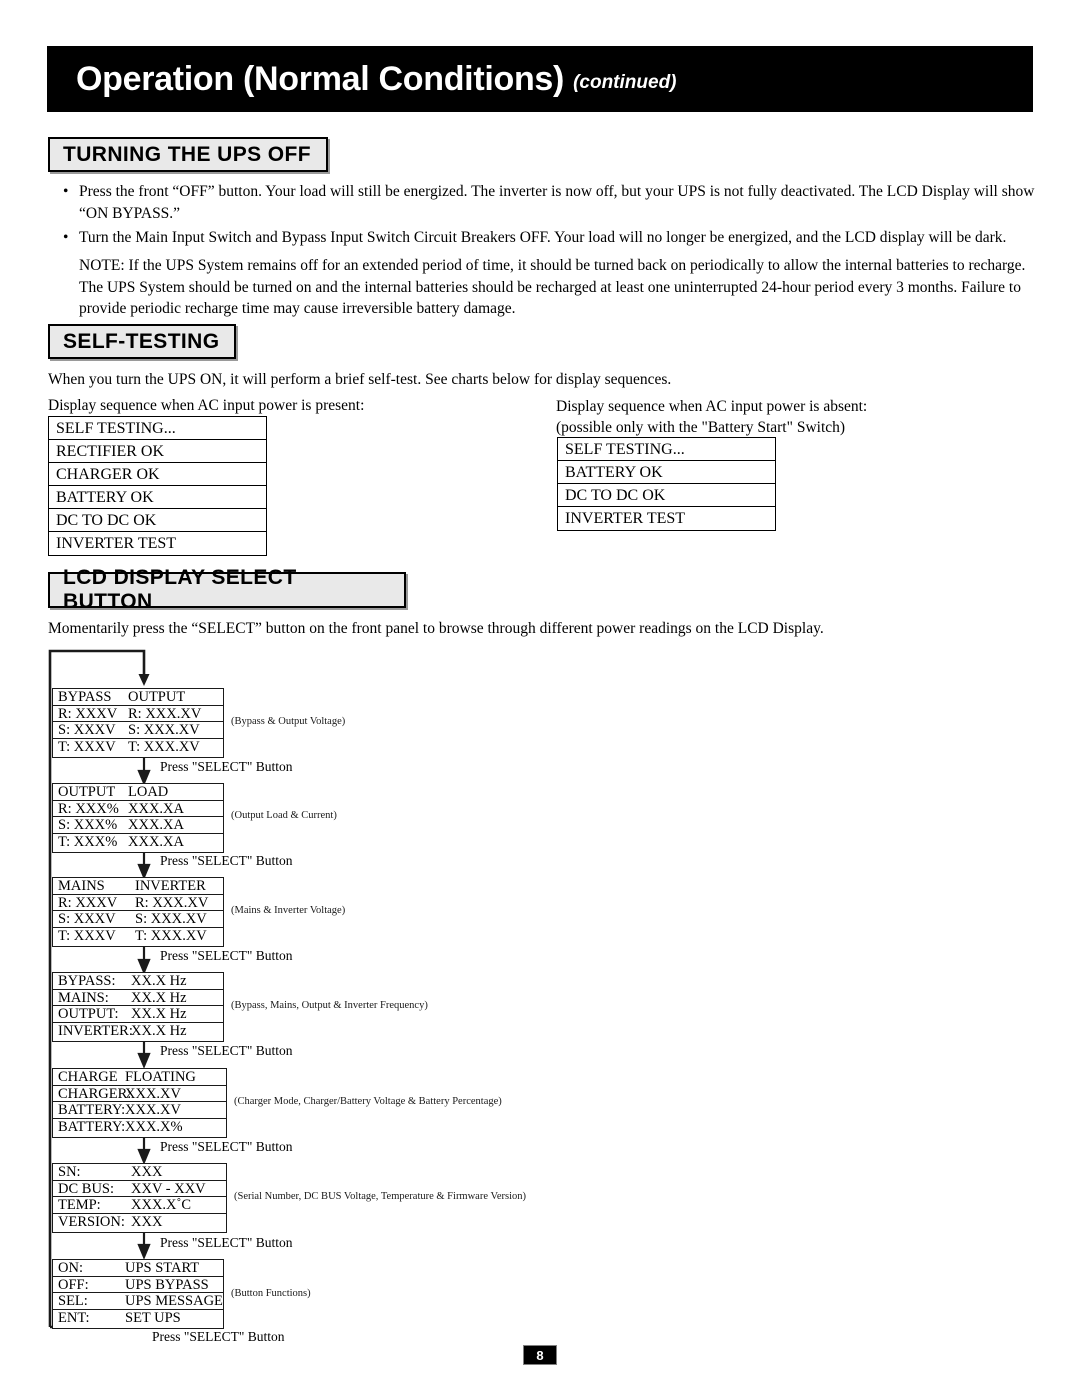 The image size is (1080, 1397). Describe the element at coordinates (170, 886) in the screenshot. I see `lcd-cell: INVERTER` at that location.